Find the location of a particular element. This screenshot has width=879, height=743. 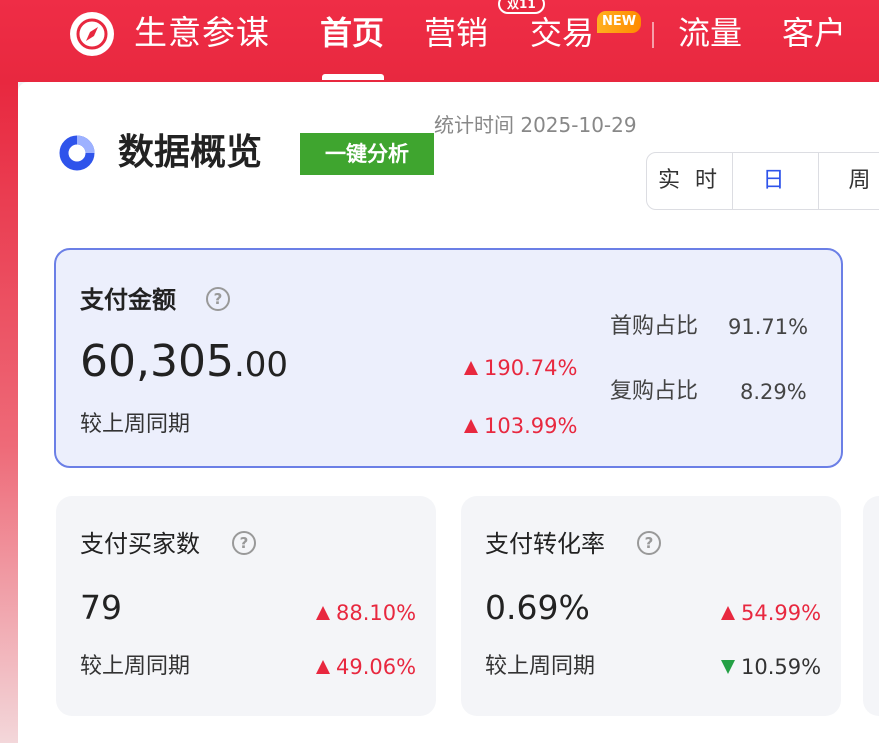

new-badge: NEW is located at coordinates (619, 22).